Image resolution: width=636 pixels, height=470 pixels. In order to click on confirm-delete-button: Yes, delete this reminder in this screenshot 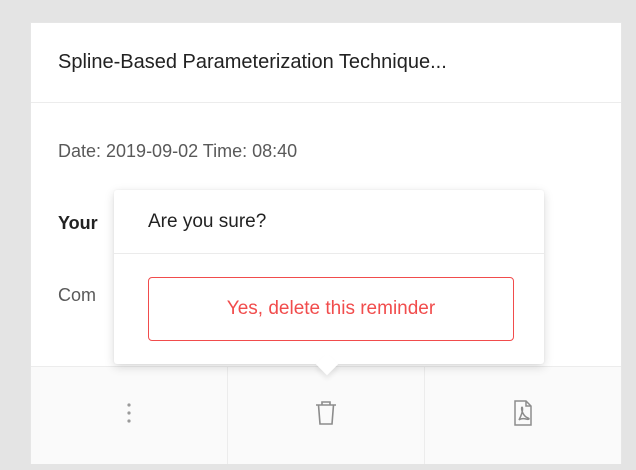, I will do `click(331, 309)`.